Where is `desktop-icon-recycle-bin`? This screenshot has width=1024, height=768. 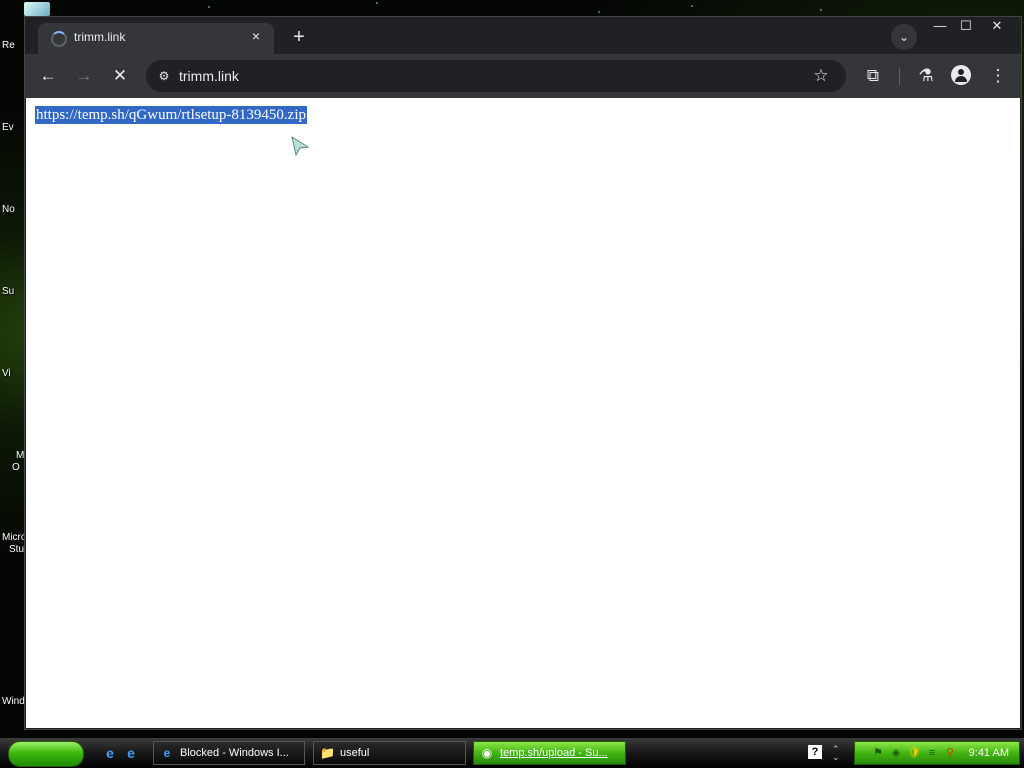
desktop-icon-recycle-bin is located at coordinates (37, 9).